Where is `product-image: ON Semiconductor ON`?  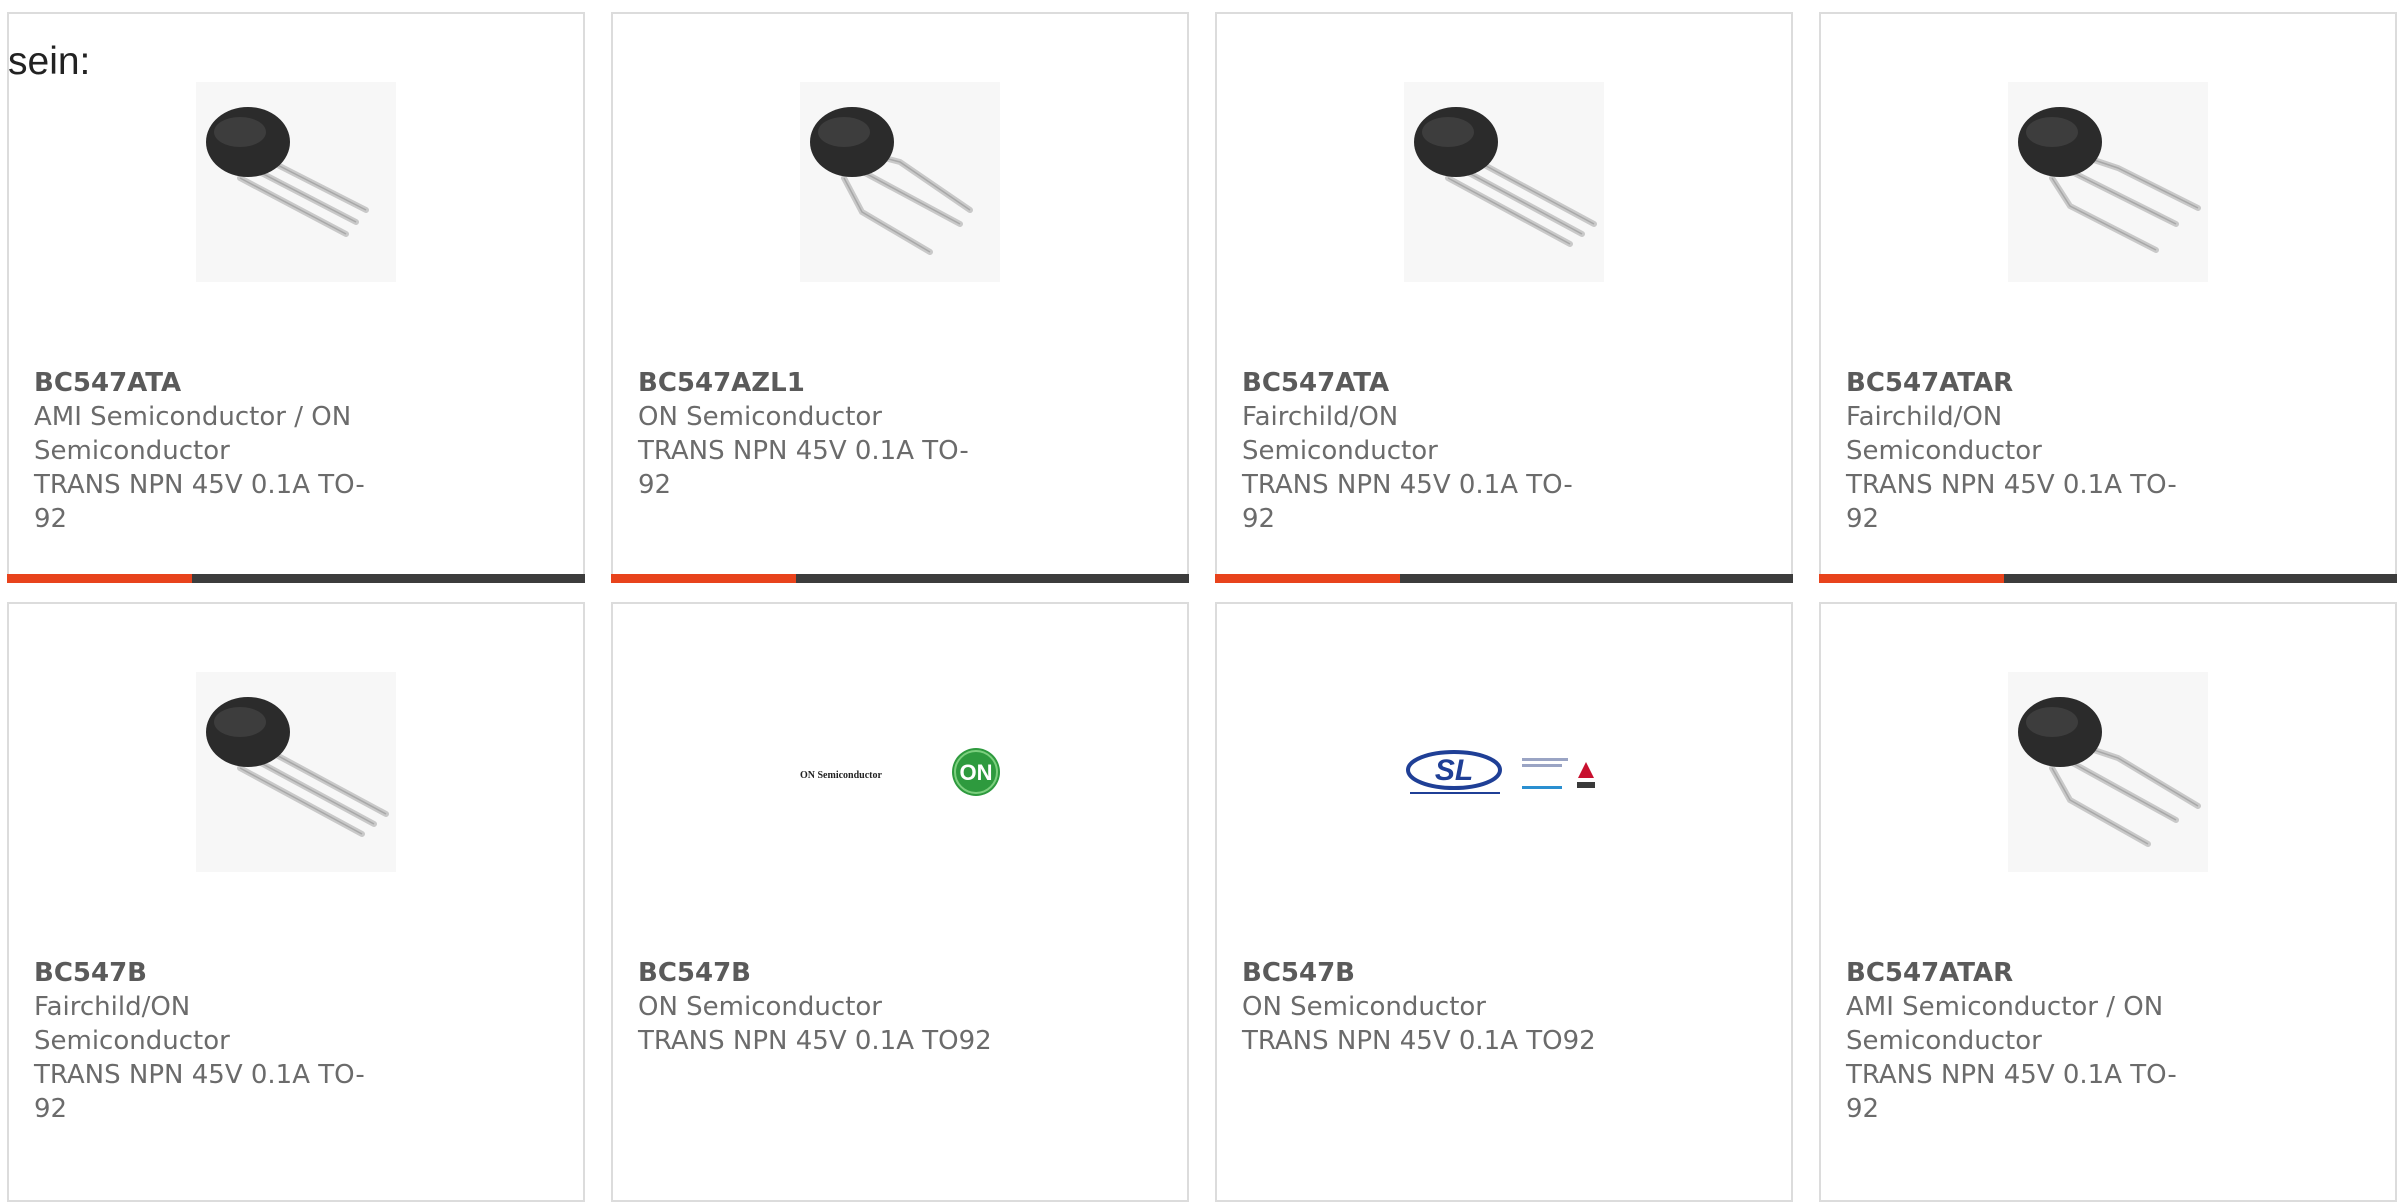
product-image: ON Semiconductor ON is located at coordinates (900, 772).